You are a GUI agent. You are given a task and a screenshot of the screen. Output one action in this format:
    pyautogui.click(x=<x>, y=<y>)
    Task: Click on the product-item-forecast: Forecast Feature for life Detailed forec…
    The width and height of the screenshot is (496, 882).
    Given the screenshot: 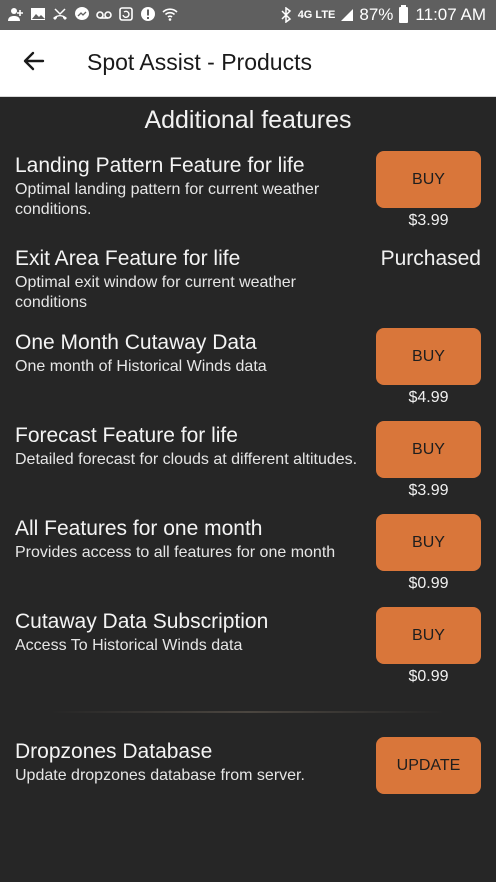 What is the action you would take?
    pyautogui.click(x=190, y=446)
    